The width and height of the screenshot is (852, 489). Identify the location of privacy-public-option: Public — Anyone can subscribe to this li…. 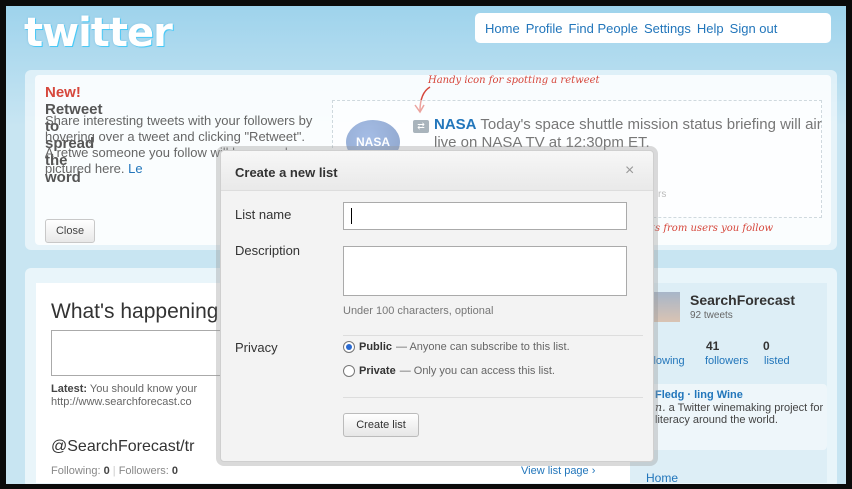
(456, 347).